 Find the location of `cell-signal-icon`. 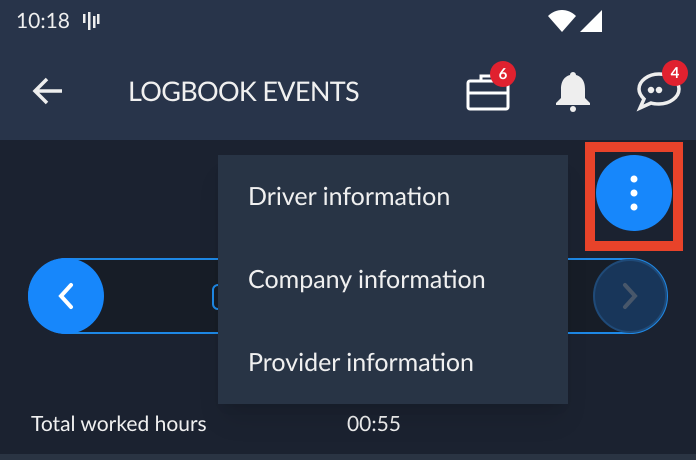

cell-signal-icon is located at coordinates (591, 21).